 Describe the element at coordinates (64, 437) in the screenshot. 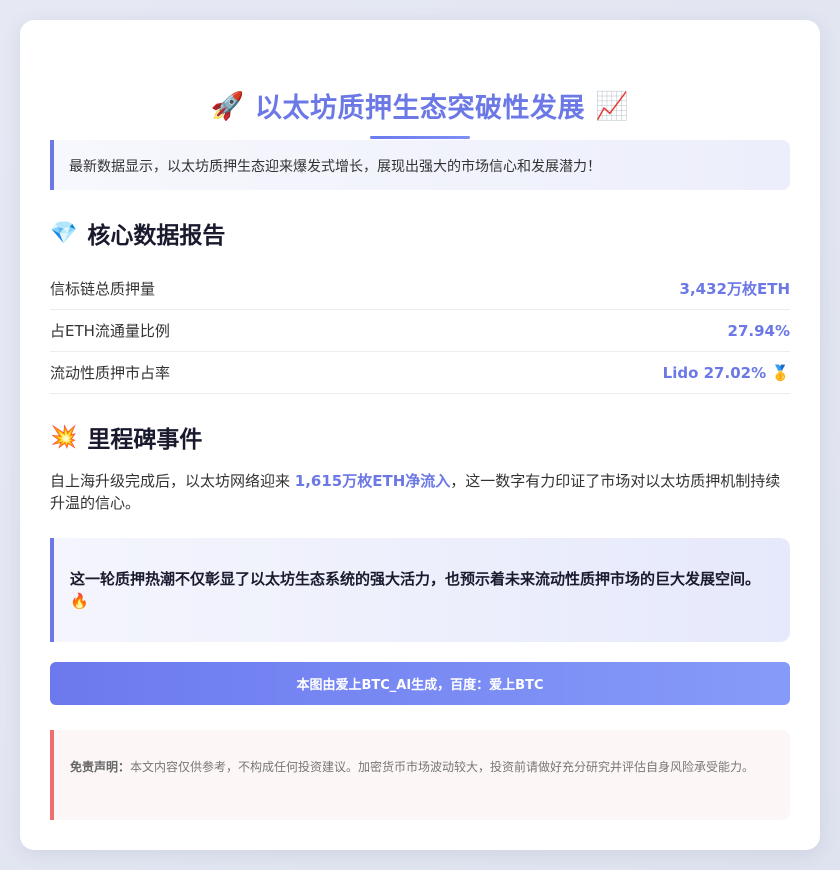

I see `collision-icon: 💥` at that location.